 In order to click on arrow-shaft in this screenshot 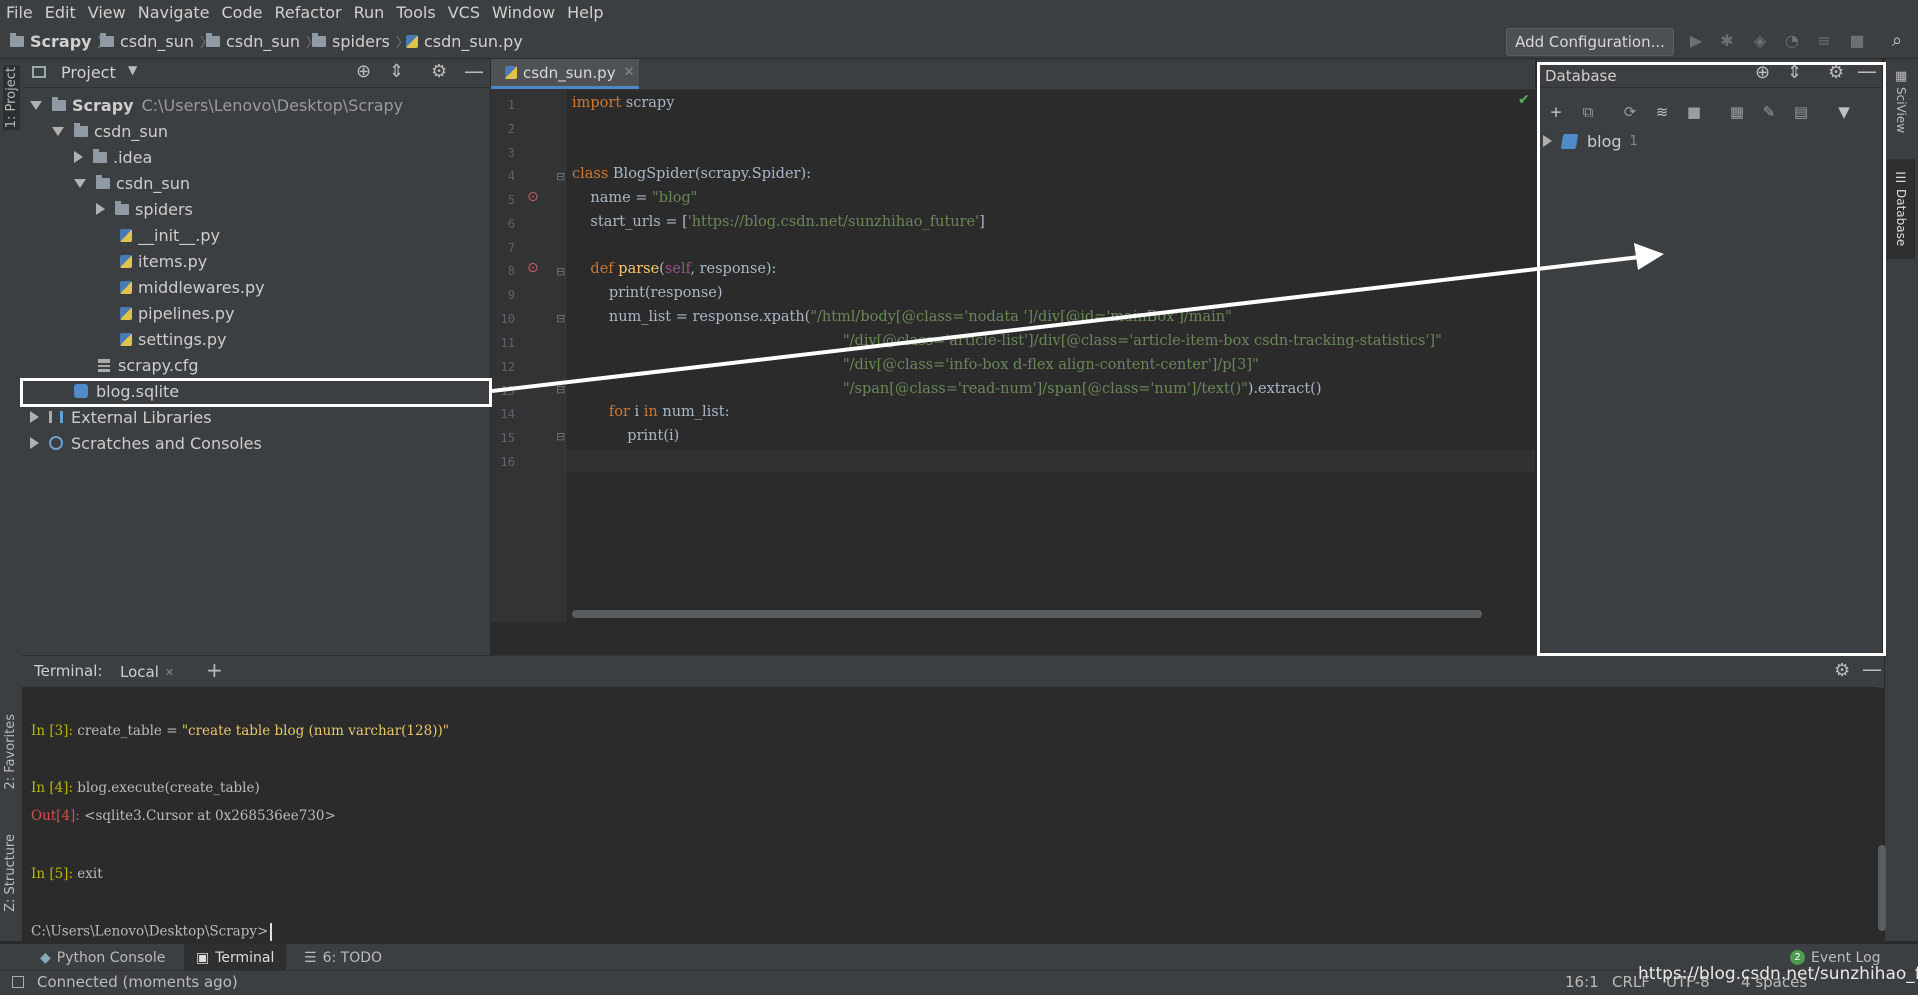, I will do `click(1066, 324)`.